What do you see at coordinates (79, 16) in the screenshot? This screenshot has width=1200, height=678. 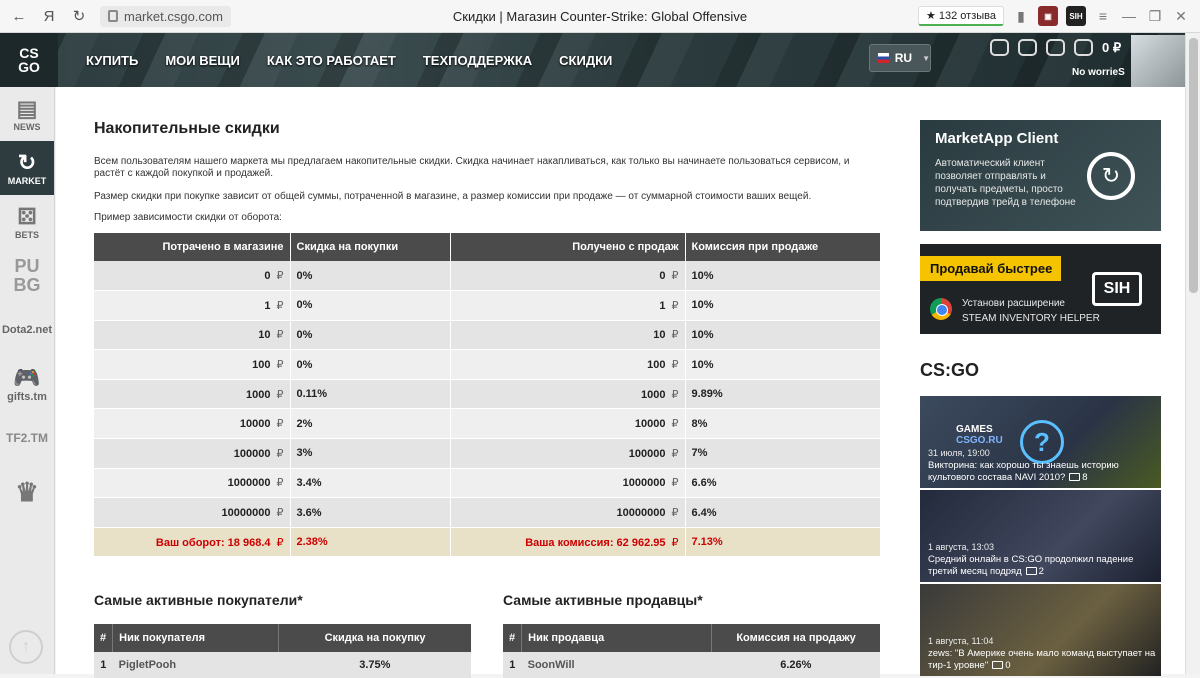 I see `reload-icon: ↻` at bounding box center [79, 16].